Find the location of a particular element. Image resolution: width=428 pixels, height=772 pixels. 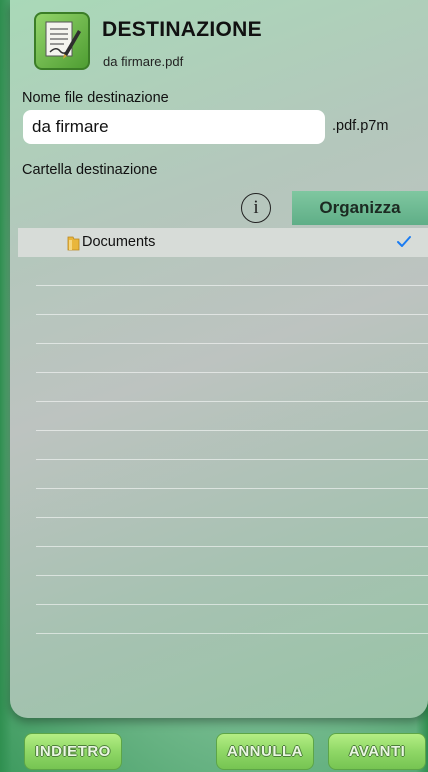

organize-button: Organizza is located at coordinates (360, 208).